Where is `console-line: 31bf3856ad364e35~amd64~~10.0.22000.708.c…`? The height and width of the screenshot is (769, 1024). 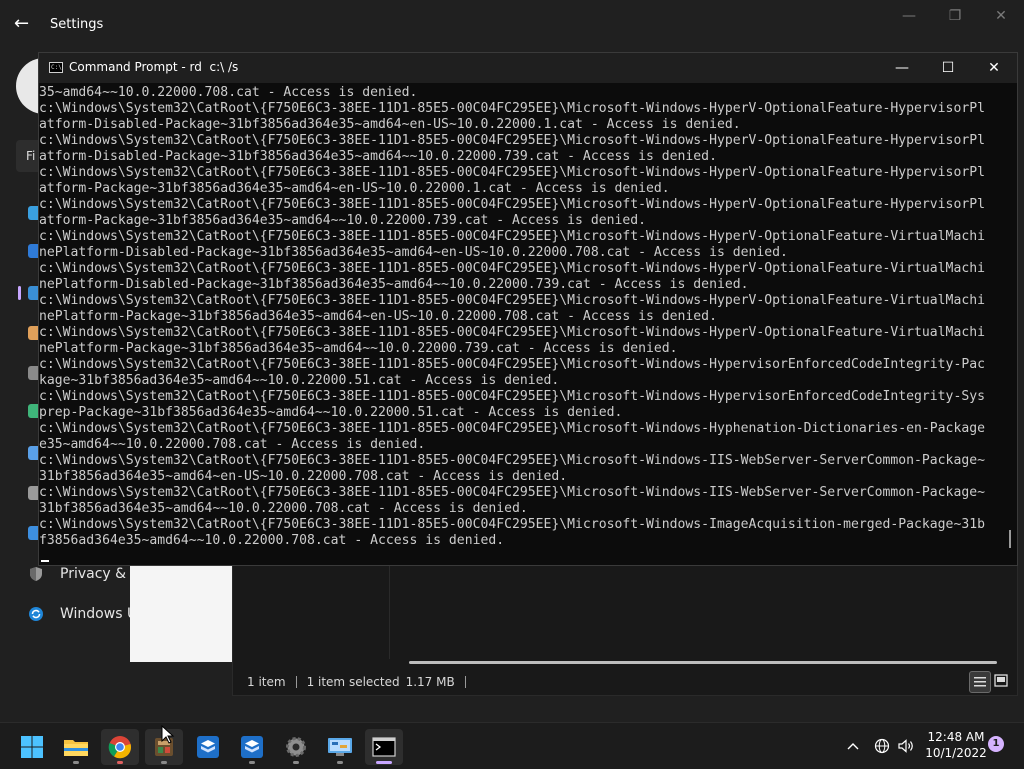
console-line: 31bf3856ad364e35~amd64~~10.0.22000.708.c… is located at coordinates (283, 508).